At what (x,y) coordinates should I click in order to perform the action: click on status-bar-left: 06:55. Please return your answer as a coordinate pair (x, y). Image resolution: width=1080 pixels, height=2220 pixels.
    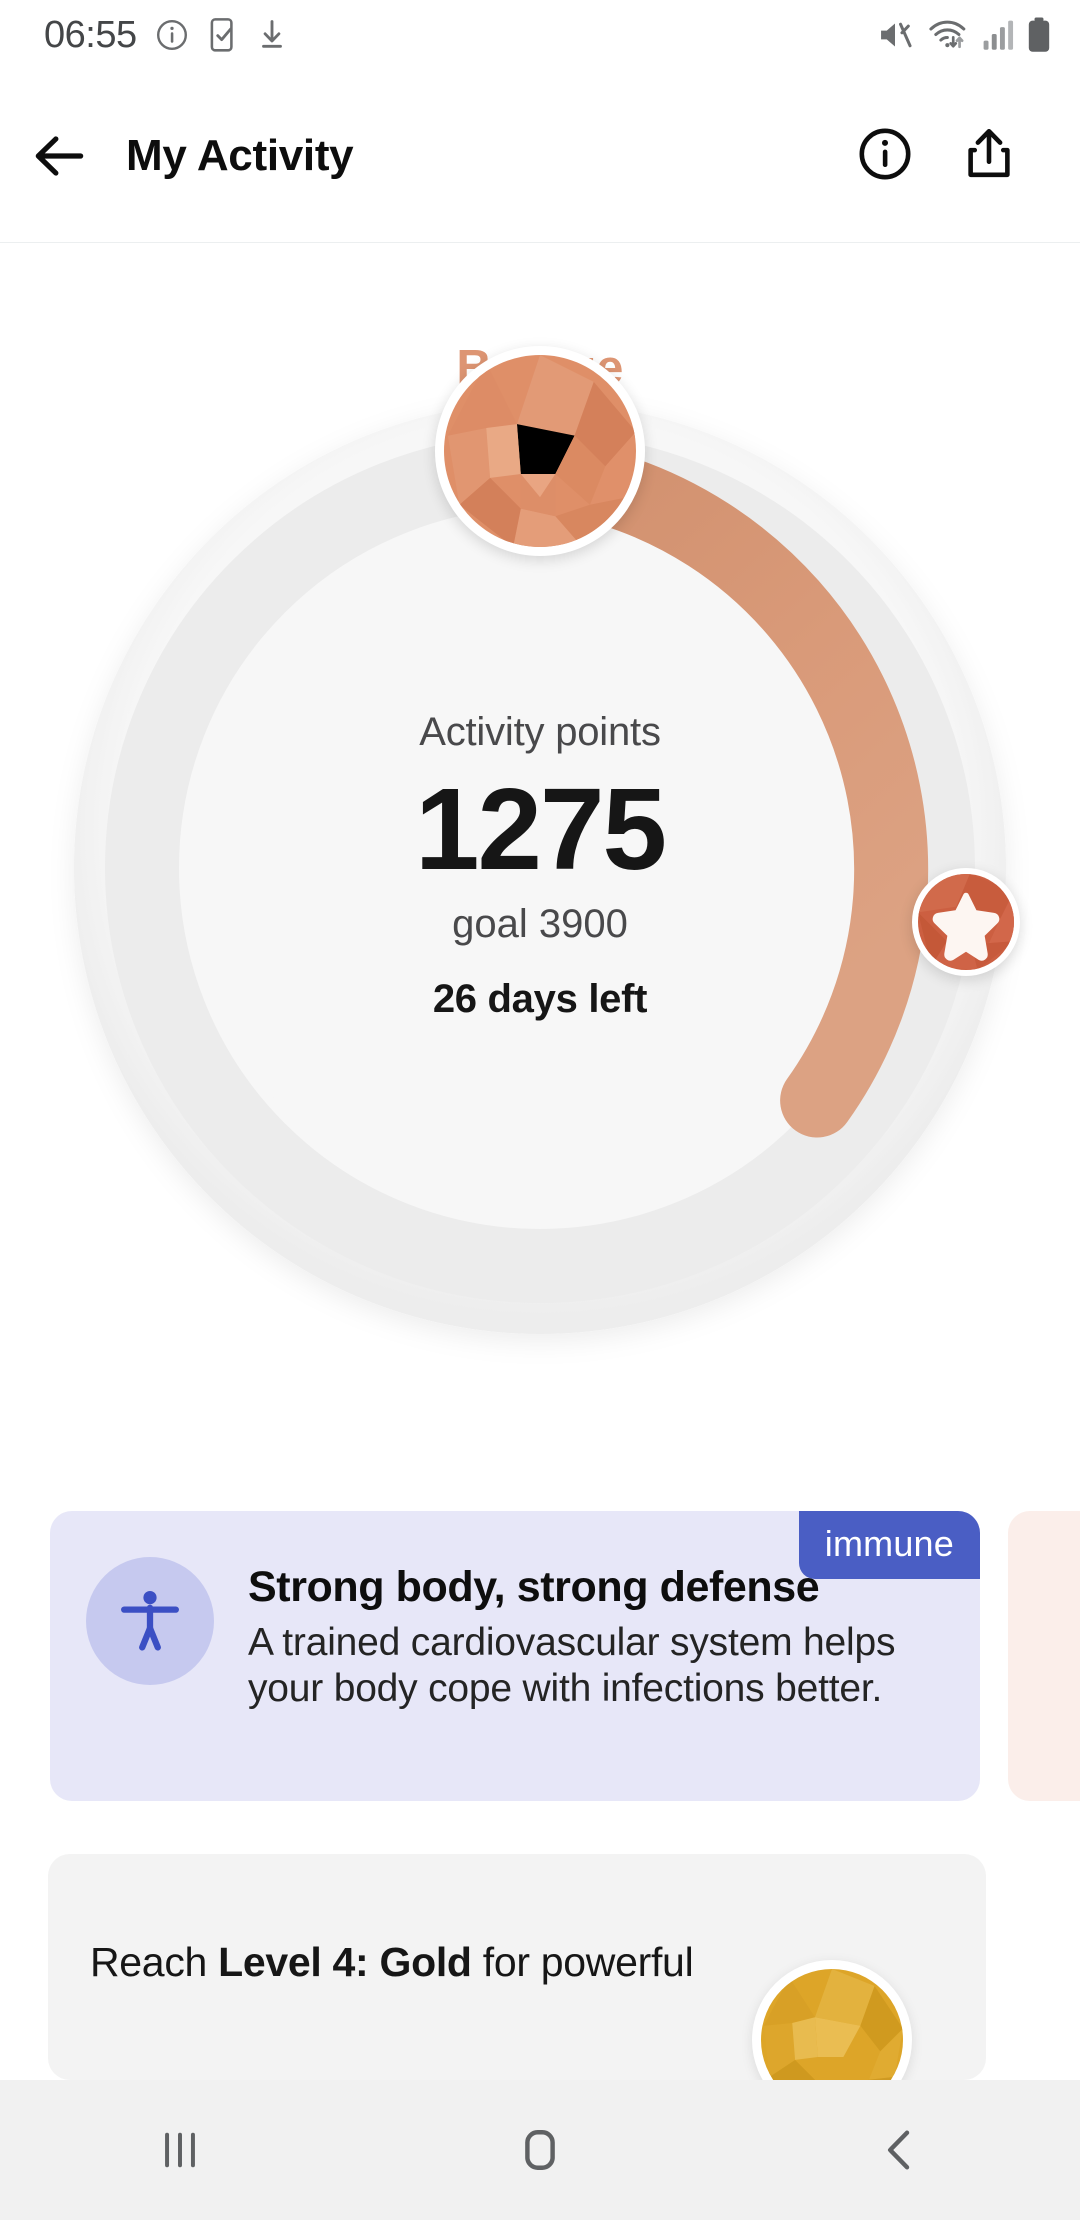
    Looking at the image, I should click on (166, 35).